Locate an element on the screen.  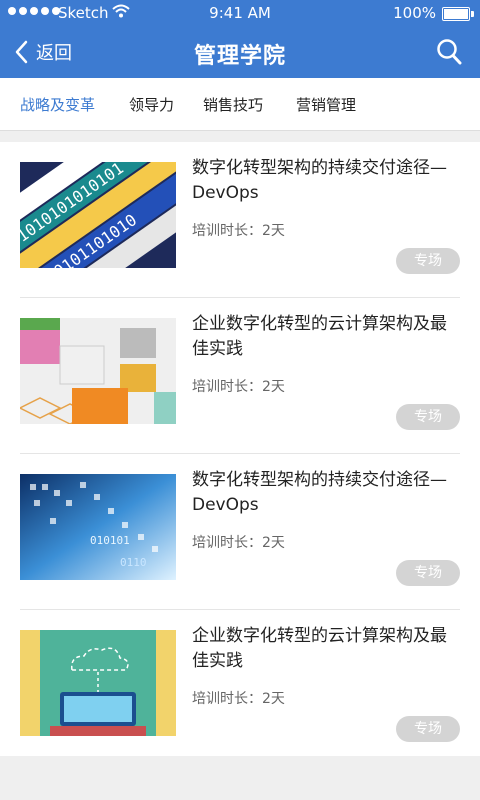
course-thumbnail: 010101 0110 is located at coordinates (98, 527).